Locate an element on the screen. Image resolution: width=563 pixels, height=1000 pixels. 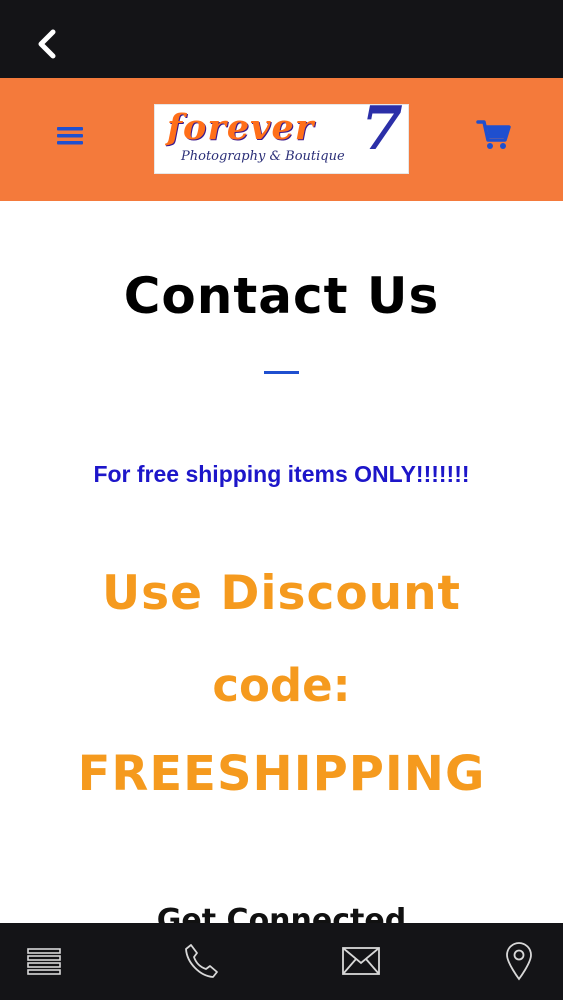
promo-code: FREESHIPPING is located at coordinates (281, 774).